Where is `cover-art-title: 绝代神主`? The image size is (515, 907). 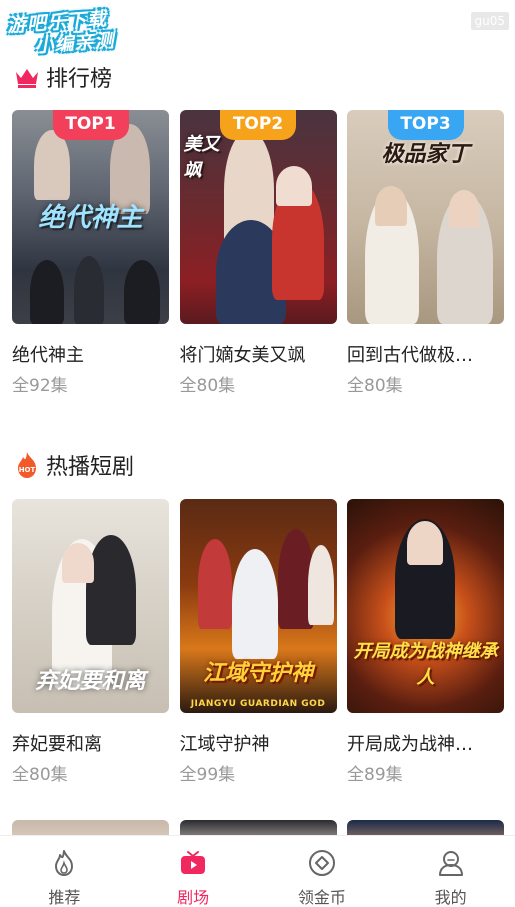 cover-art-title: 绝代神主 is located at coordinates (90, 218).